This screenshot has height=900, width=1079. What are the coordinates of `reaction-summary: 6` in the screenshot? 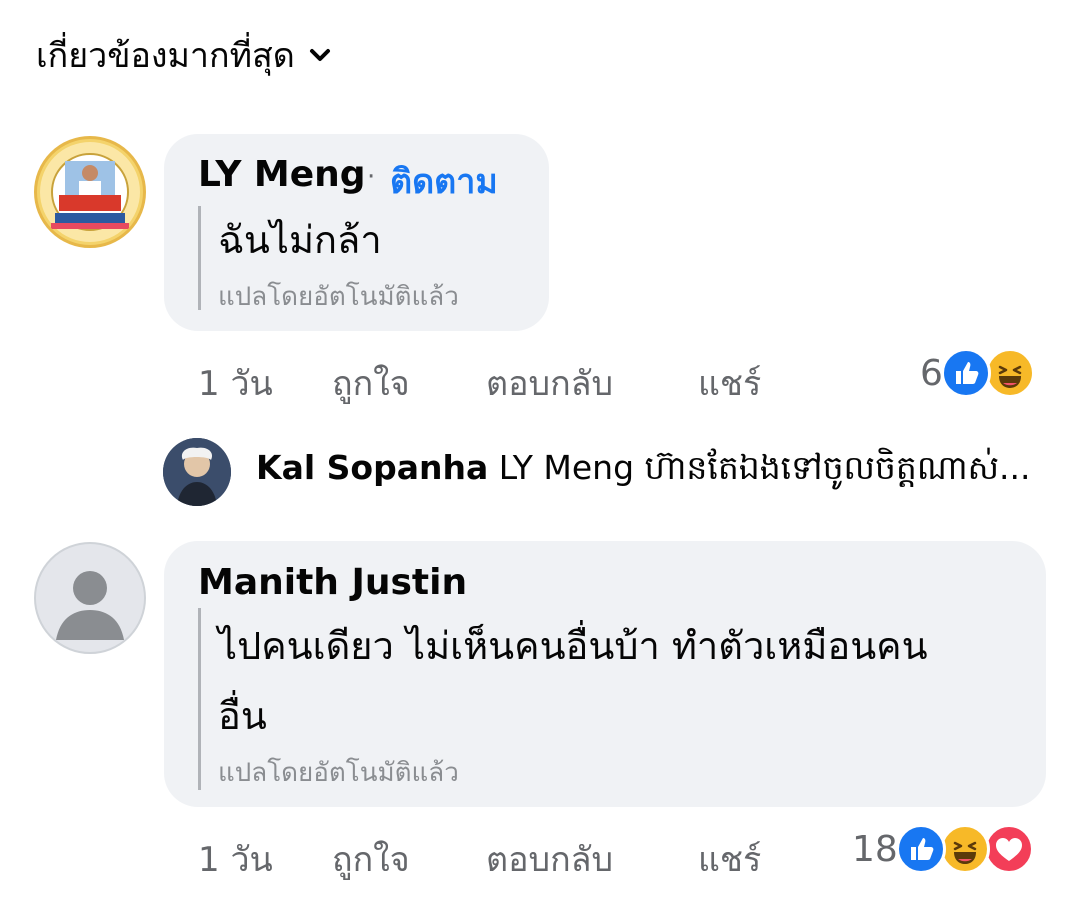 It's located at (977, 373).